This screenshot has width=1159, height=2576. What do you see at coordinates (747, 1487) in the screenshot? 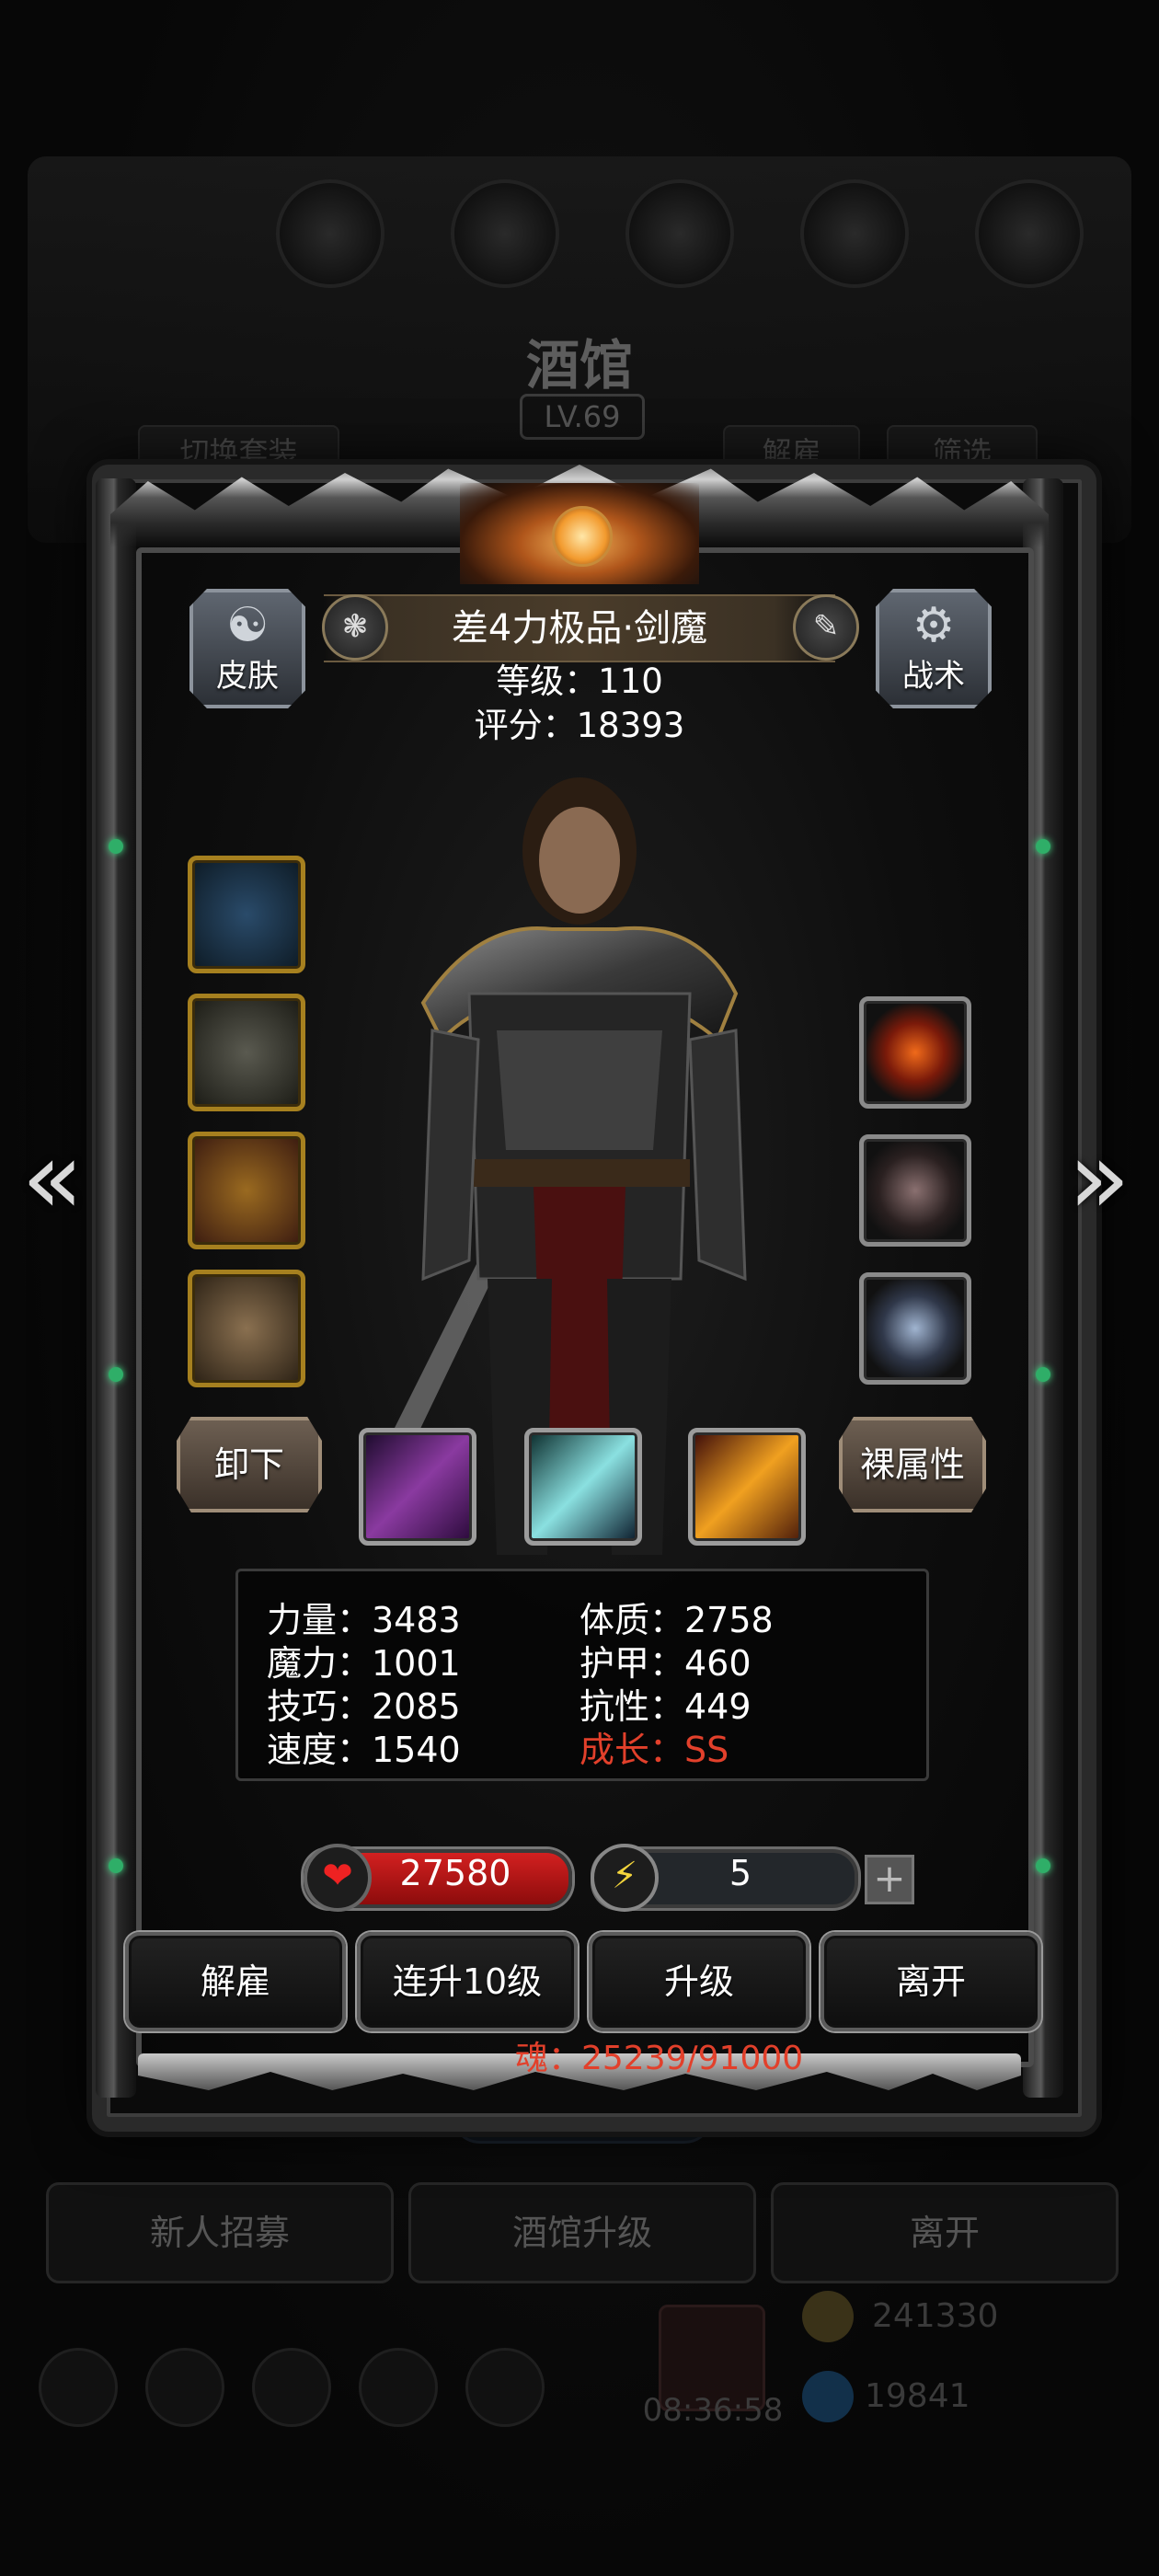
I see `fire-slash-icon` at bounding box center [747, 1487].